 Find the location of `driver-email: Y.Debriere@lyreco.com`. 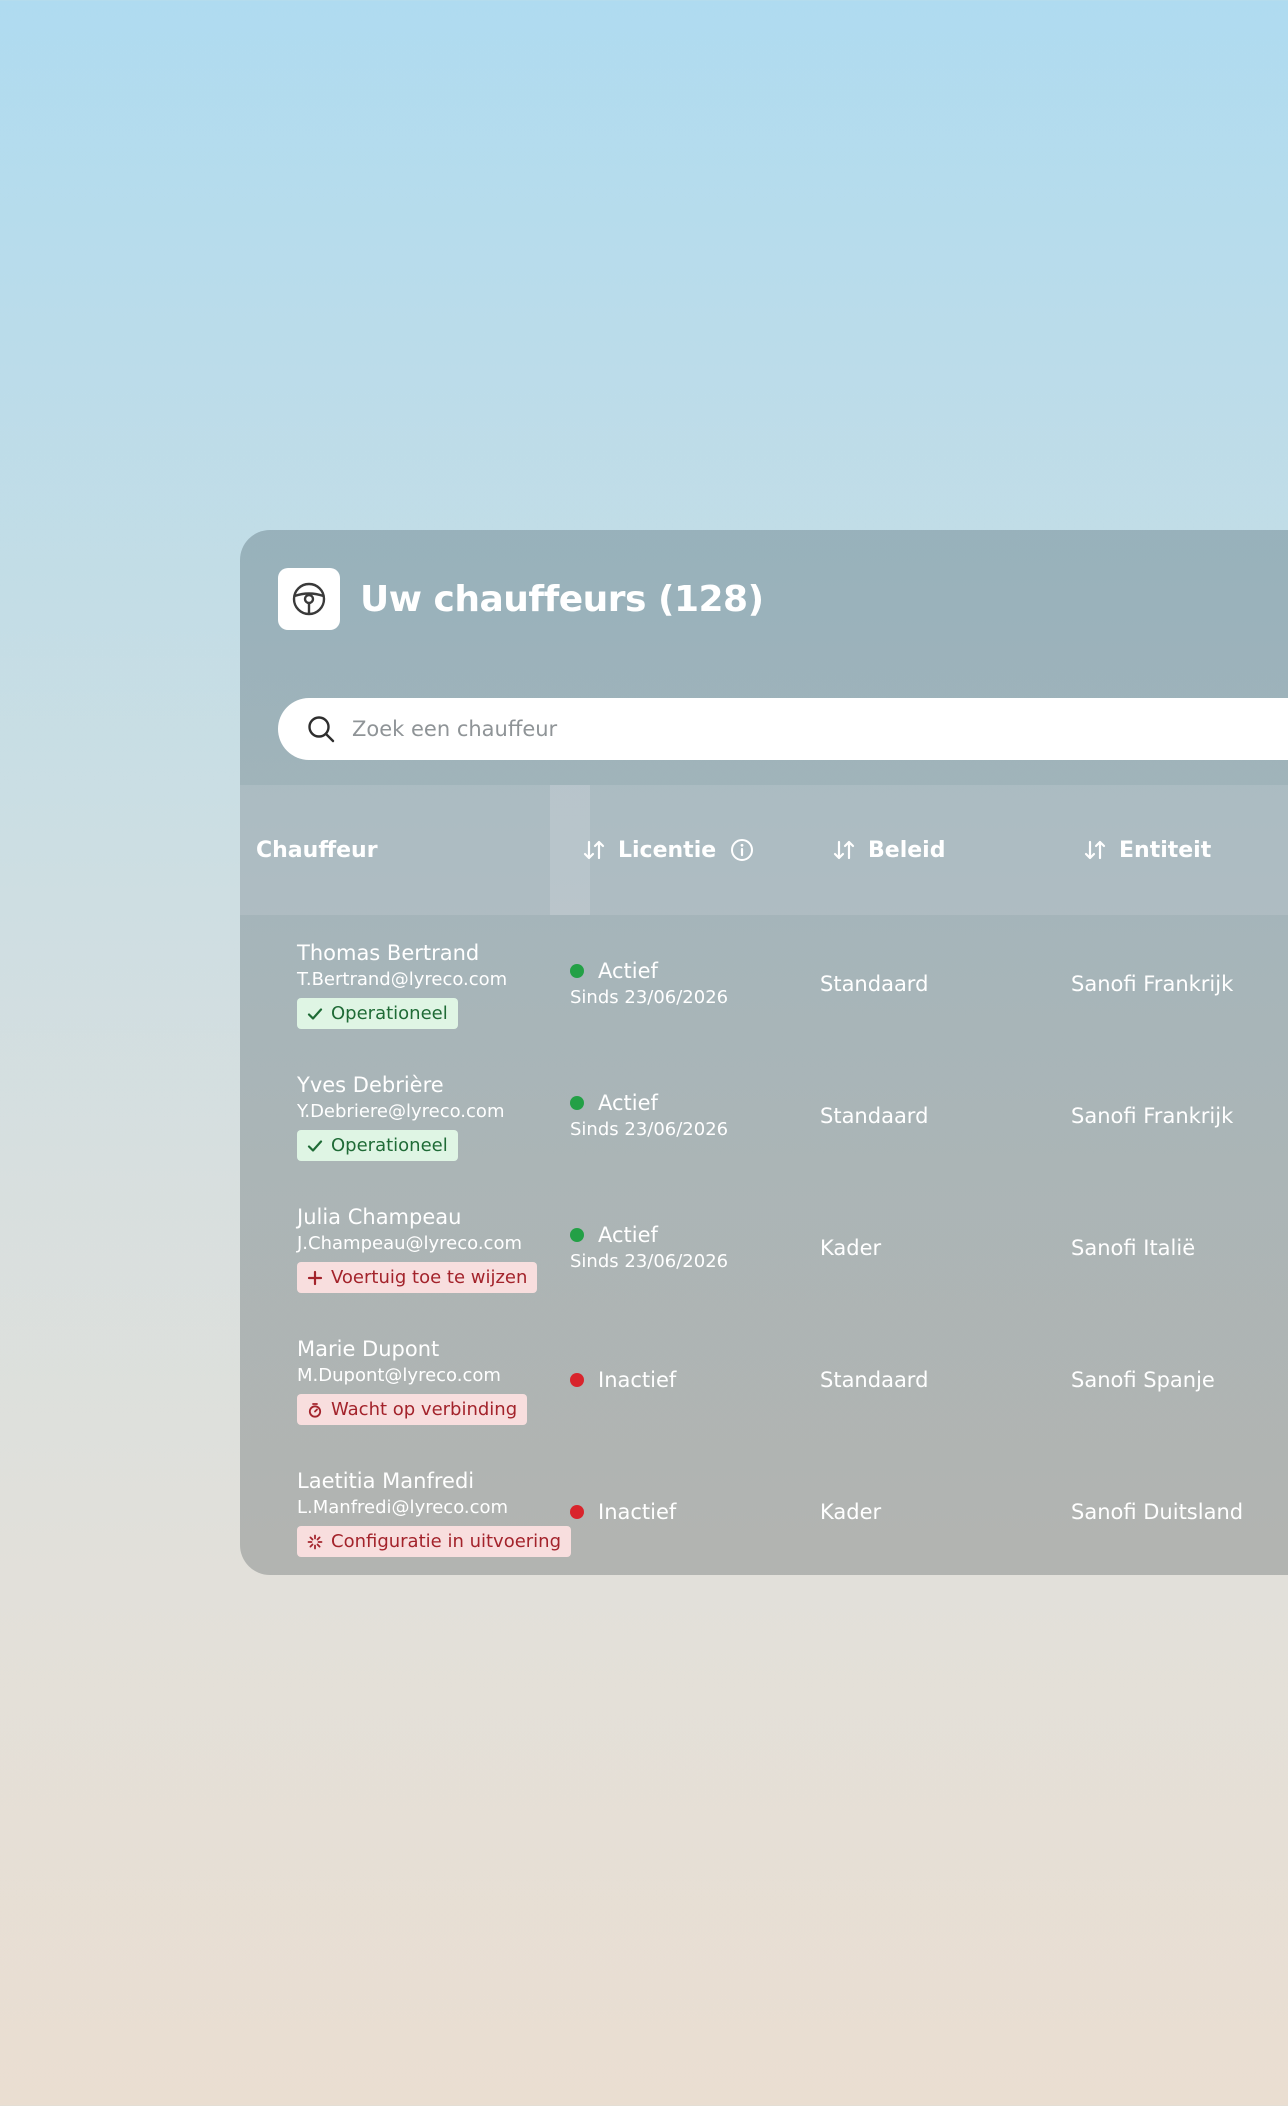

driver-email: Y.Debriere@lyreco.com is located at coordinates (401, 1111).